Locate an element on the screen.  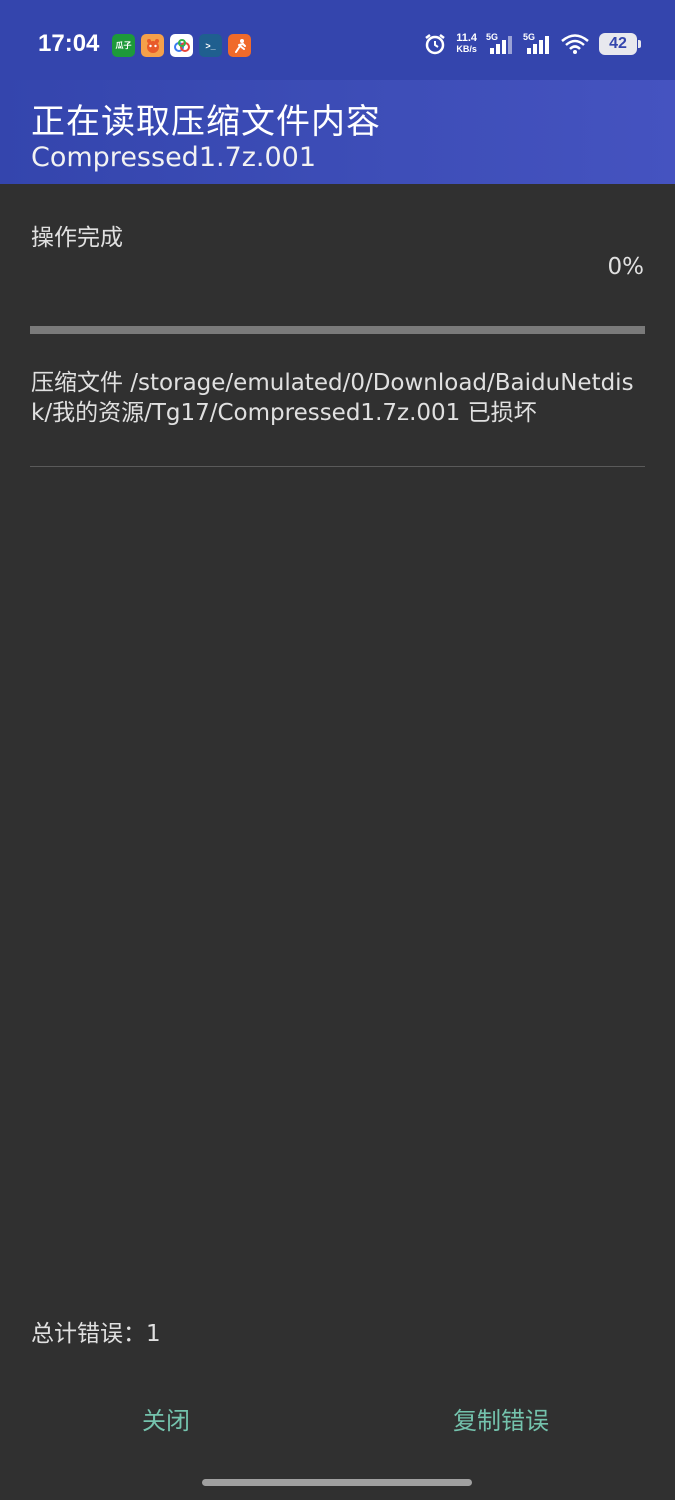
terminal-app-icon: >_ is located at coordinates (210, 45).